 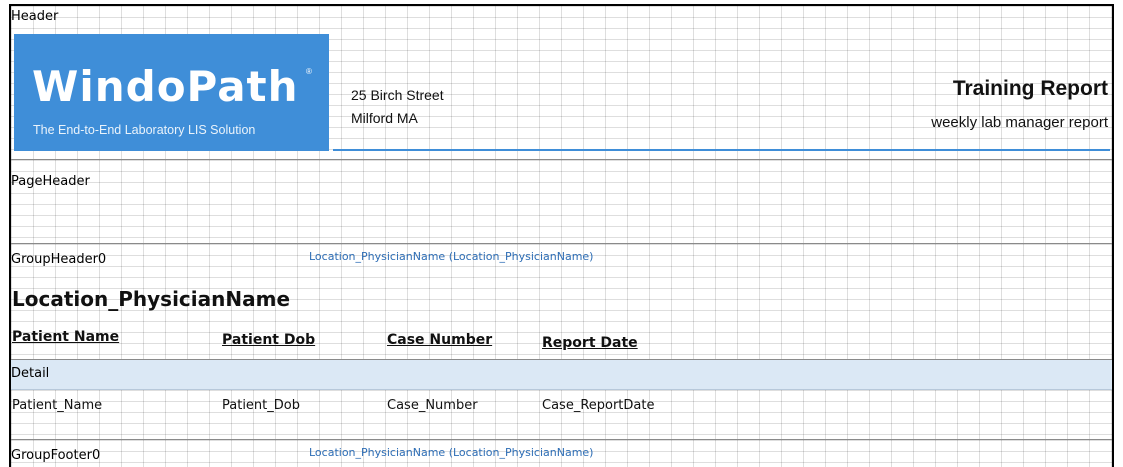 What do you see at coordinates (65, 337) in the screenshot?
I see `column-header-patient-name: Patient Name` at bounding box center [65, 337].